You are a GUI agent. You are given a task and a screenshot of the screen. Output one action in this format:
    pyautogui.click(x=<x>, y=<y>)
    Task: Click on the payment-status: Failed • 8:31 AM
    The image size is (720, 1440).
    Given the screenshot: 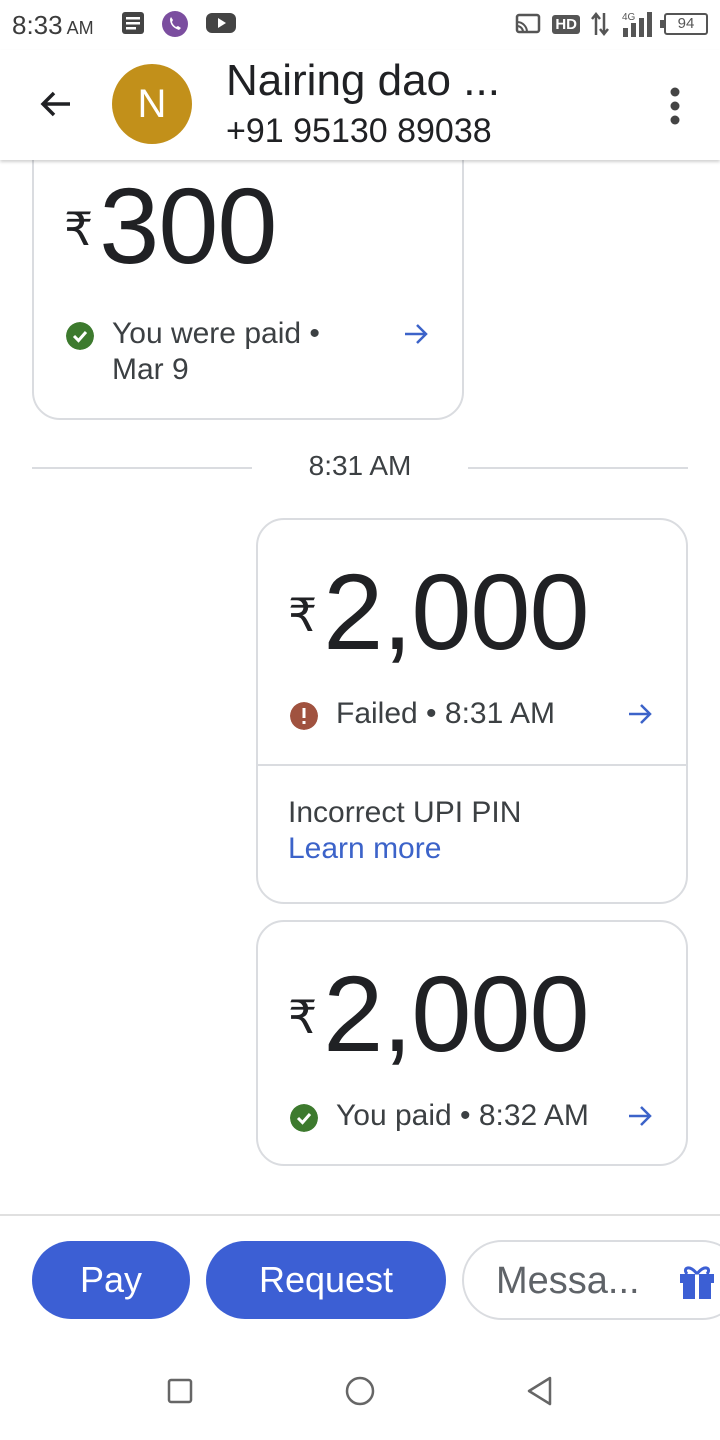 What is the action you would take?
    pyautogui.click(x=422, y=714)
    